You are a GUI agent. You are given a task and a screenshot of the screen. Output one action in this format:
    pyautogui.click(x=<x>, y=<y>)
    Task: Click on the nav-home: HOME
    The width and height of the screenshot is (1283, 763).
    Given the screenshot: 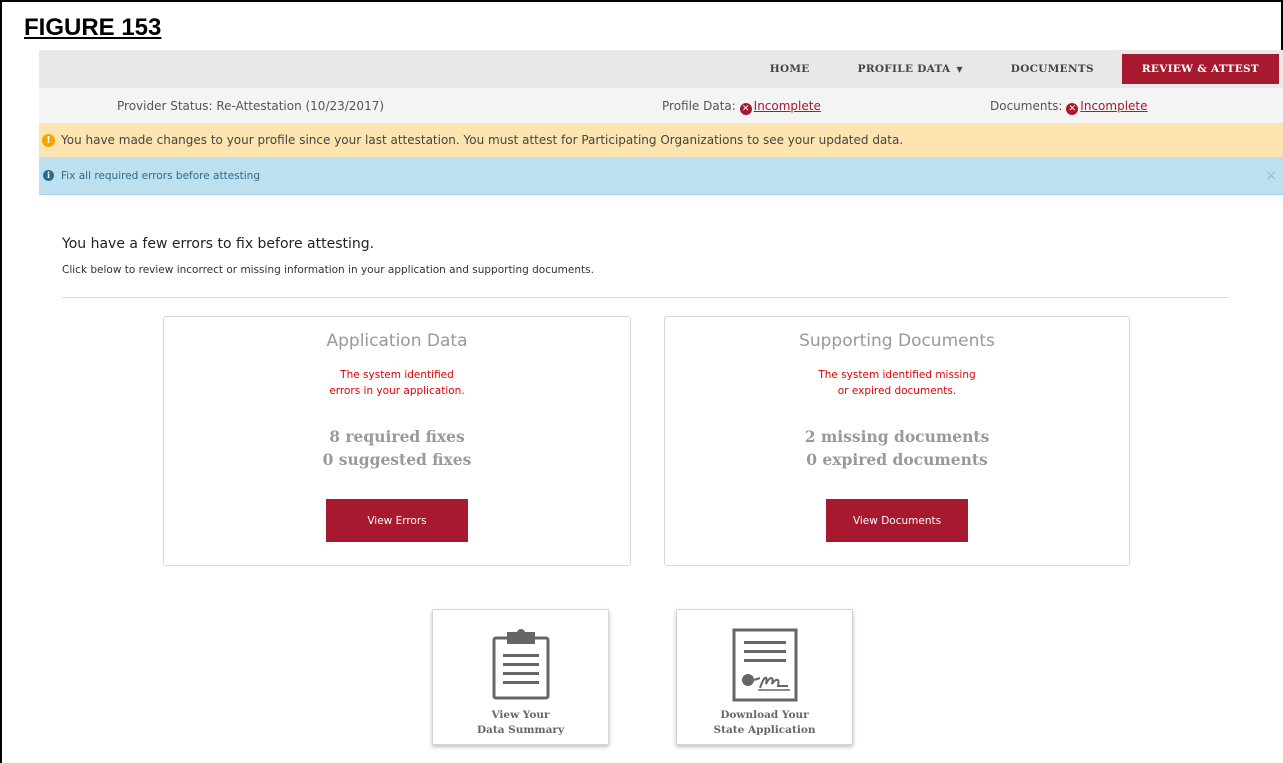 What is the action you would take?
    pyautogui.click(x=790, y=69)
    